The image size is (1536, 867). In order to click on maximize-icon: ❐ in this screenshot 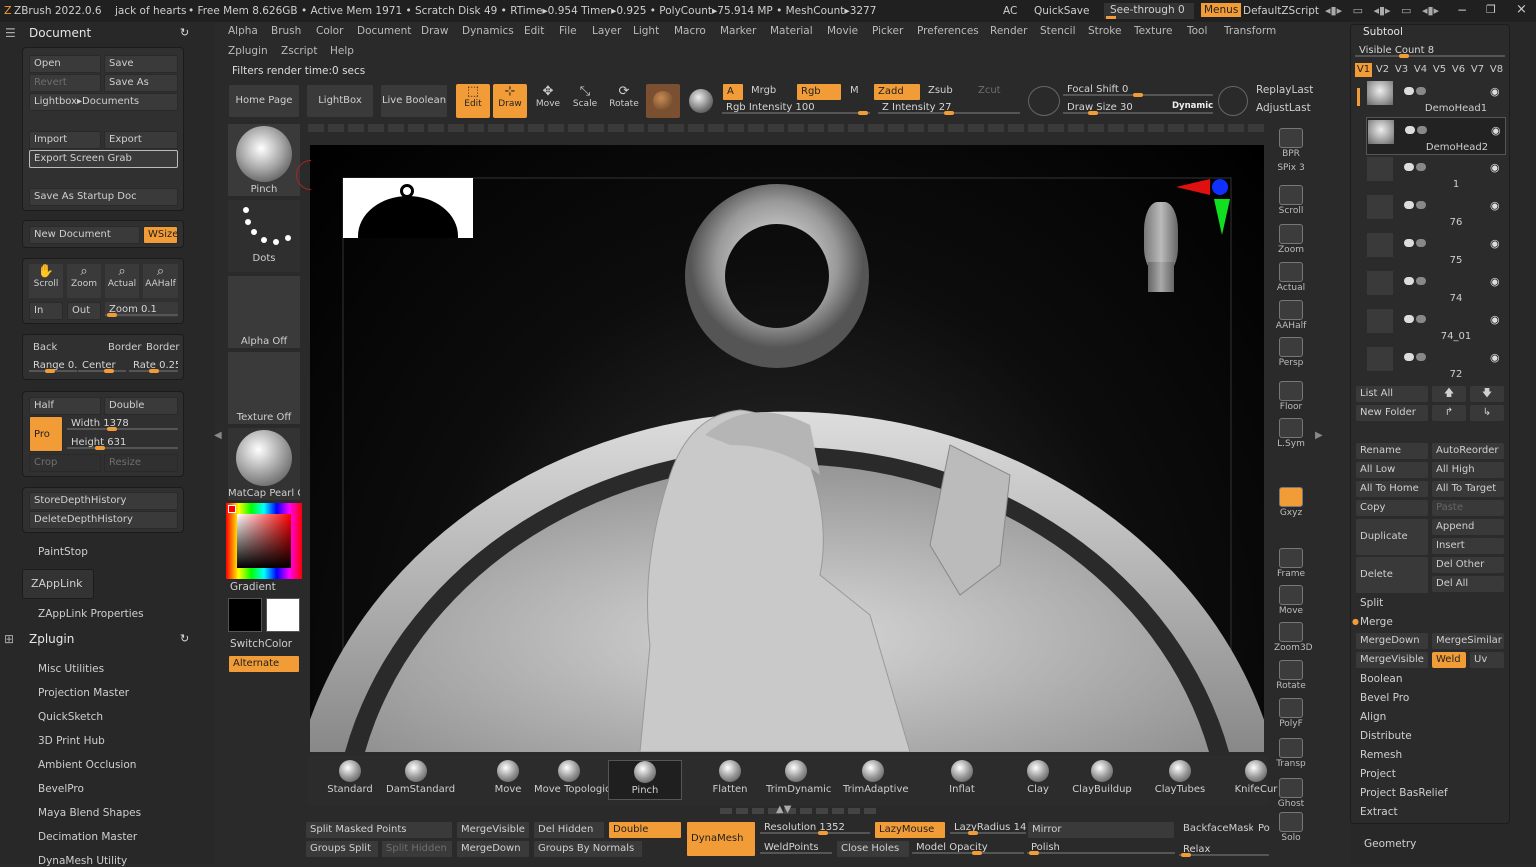, I will do `click(1491, 9)`.